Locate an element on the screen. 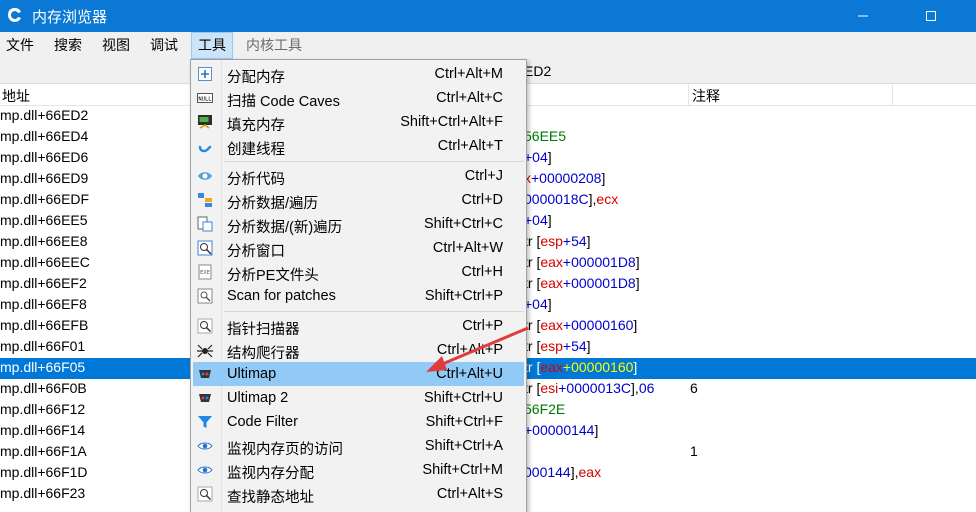  svg-text: NULL is located at coordinates (205, 100).